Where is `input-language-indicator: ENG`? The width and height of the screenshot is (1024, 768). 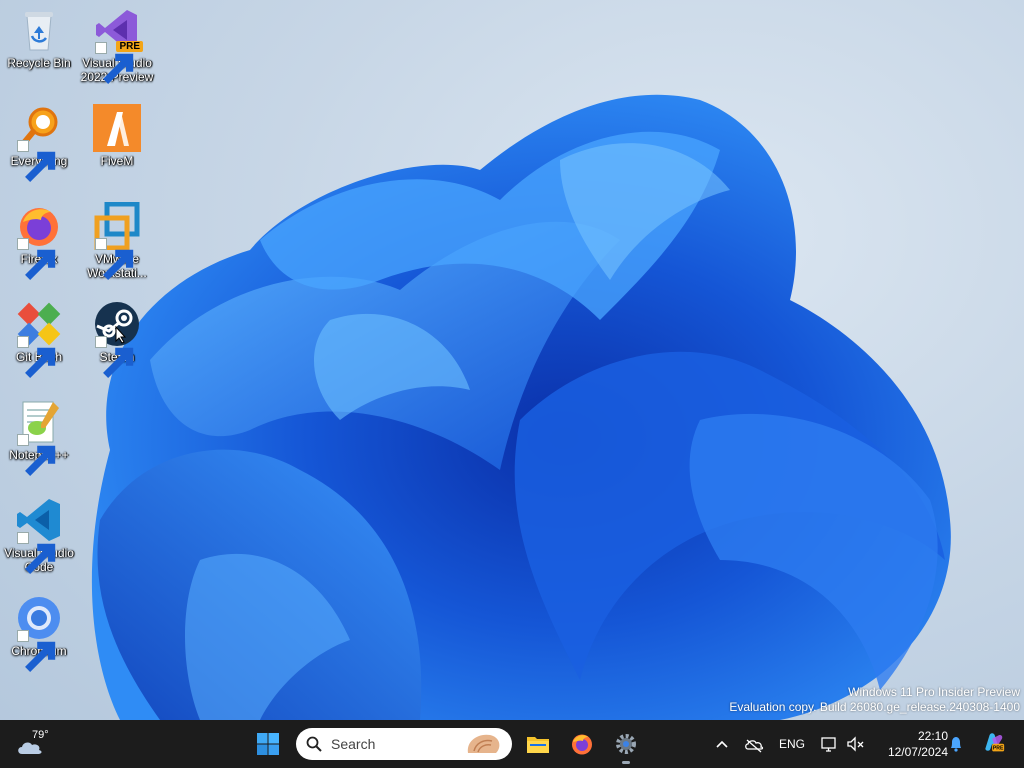
input-language-indicator: ENG is located at coordinates (792, 744).